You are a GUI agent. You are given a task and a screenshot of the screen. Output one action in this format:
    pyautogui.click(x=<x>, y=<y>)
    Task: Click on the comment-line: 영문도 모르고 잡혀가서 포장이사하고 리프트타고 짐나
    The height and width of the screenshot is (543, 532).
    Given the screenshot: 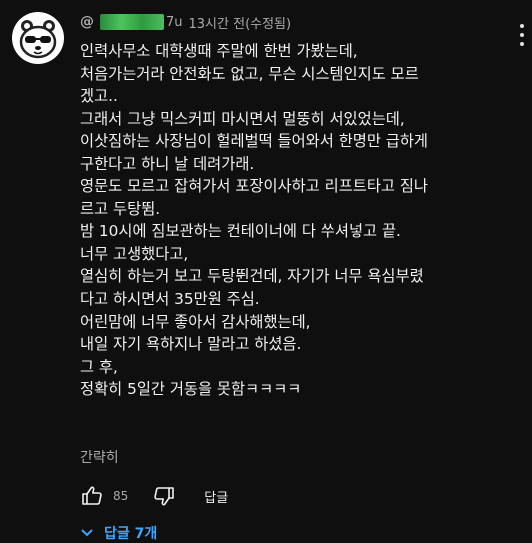 What is the action you would take?
    pyautogui.click(x=254, y=186)
    